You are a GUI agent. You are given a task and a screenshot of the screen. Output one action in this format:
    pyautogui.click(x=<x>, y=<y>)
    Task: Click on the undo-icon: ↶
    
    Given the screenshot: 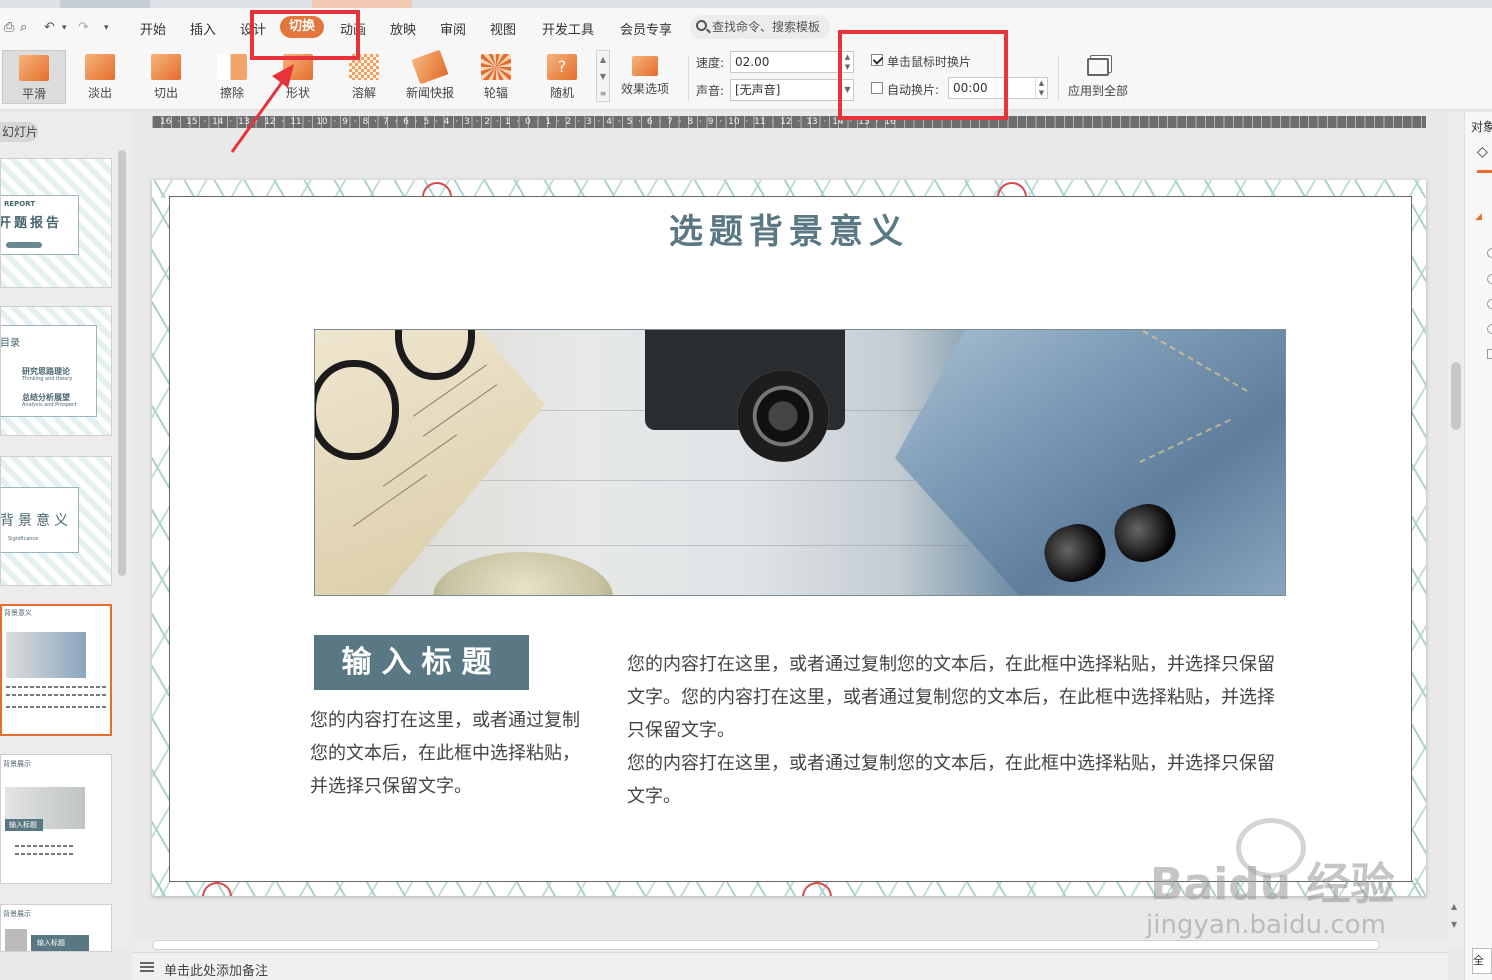 What is the action you would take?
    pyautogui.click(x=49, y=27)
    